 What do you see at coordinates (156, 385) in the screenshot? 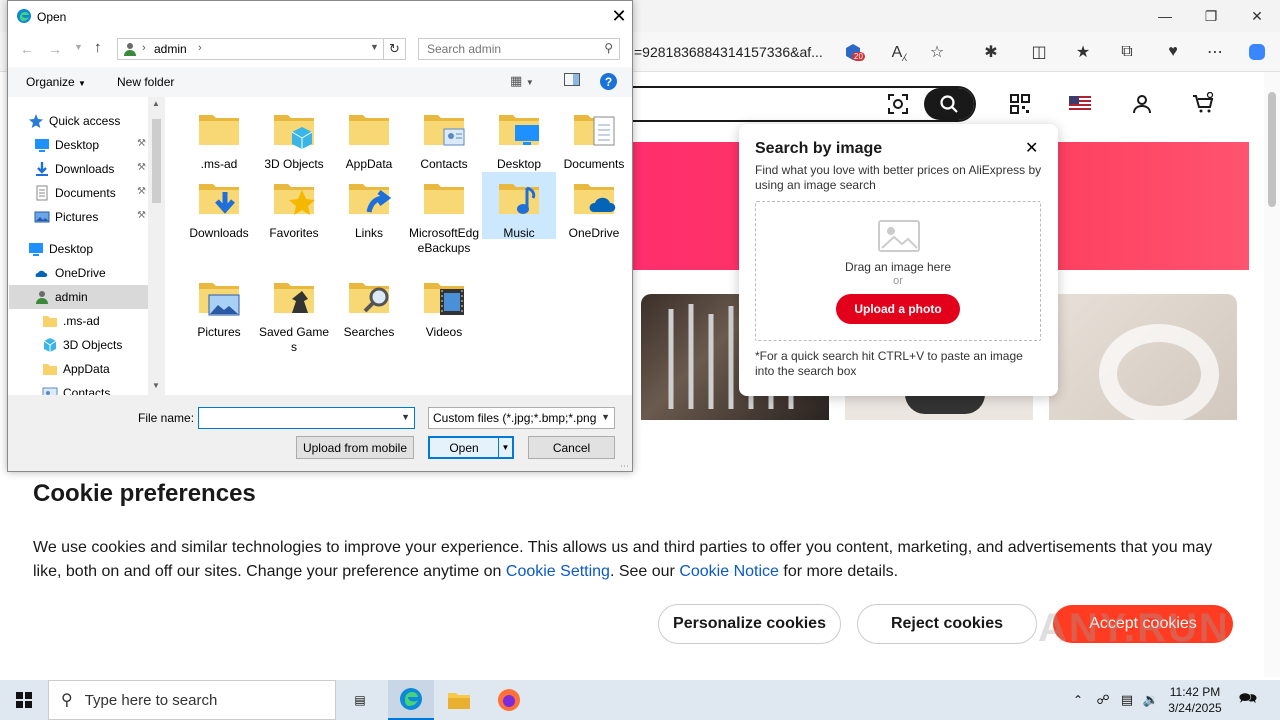
I see `scroll-down-icon: ▼` at bounding box center [156, 385].